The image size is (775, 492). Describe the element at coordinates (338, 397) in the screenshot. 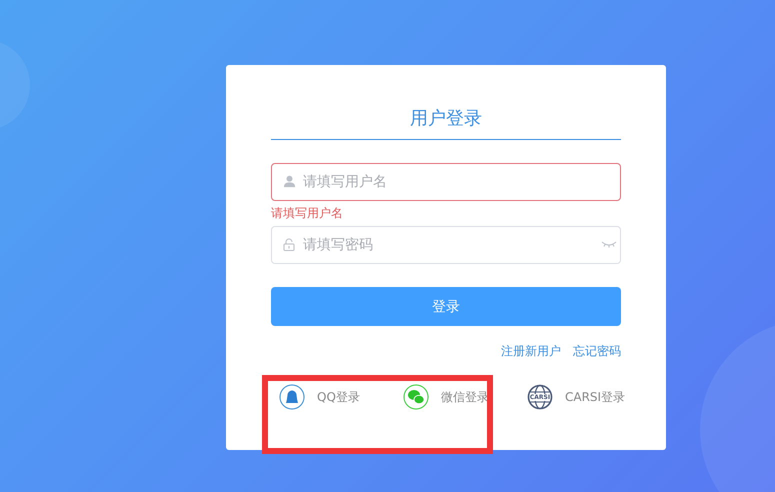

I see `social-login-link: QQ登录` at that location.